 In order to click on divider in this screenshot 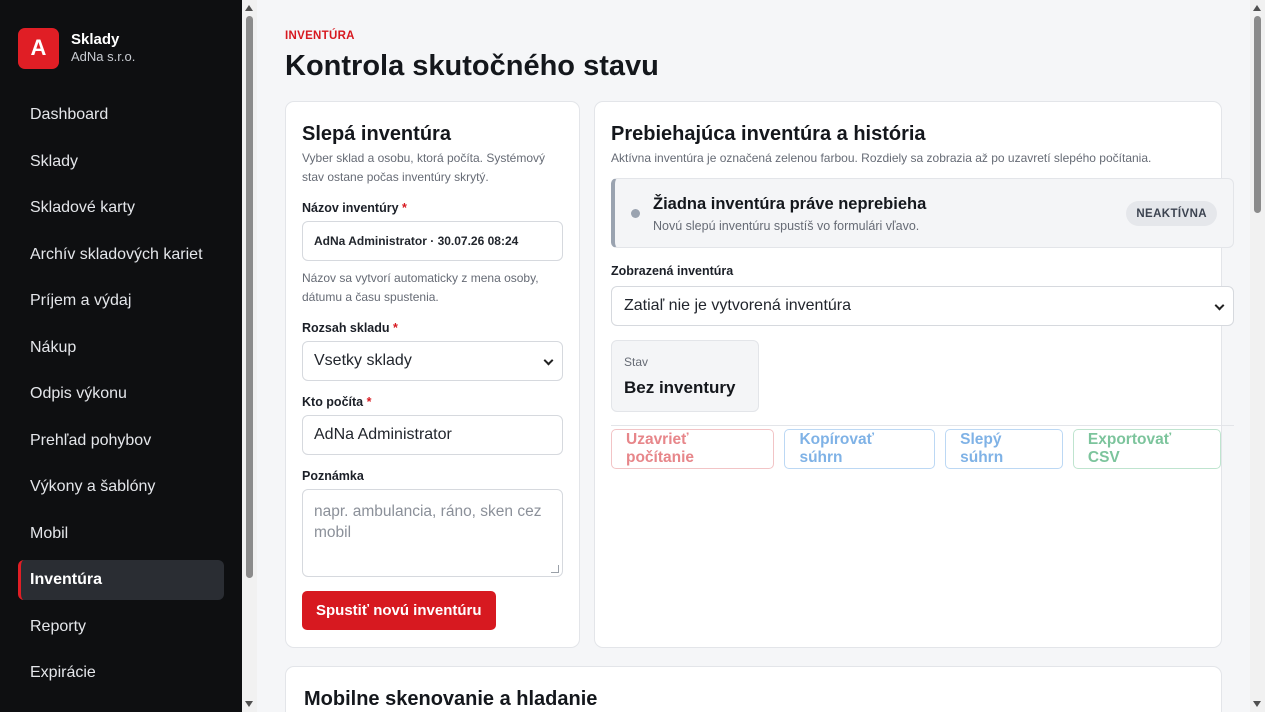, I will do `click(922, 425)`.